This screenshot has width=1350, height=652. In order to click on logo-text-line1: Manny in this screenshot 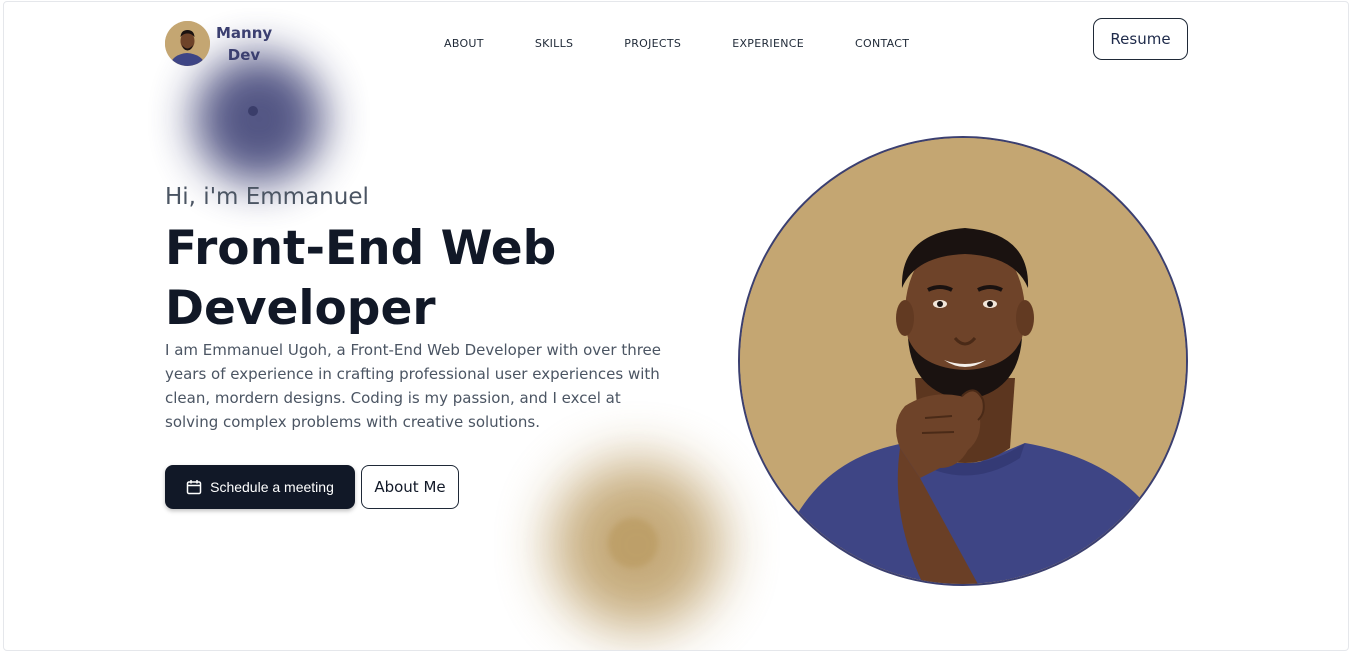, I will do `click(244, 32)`.